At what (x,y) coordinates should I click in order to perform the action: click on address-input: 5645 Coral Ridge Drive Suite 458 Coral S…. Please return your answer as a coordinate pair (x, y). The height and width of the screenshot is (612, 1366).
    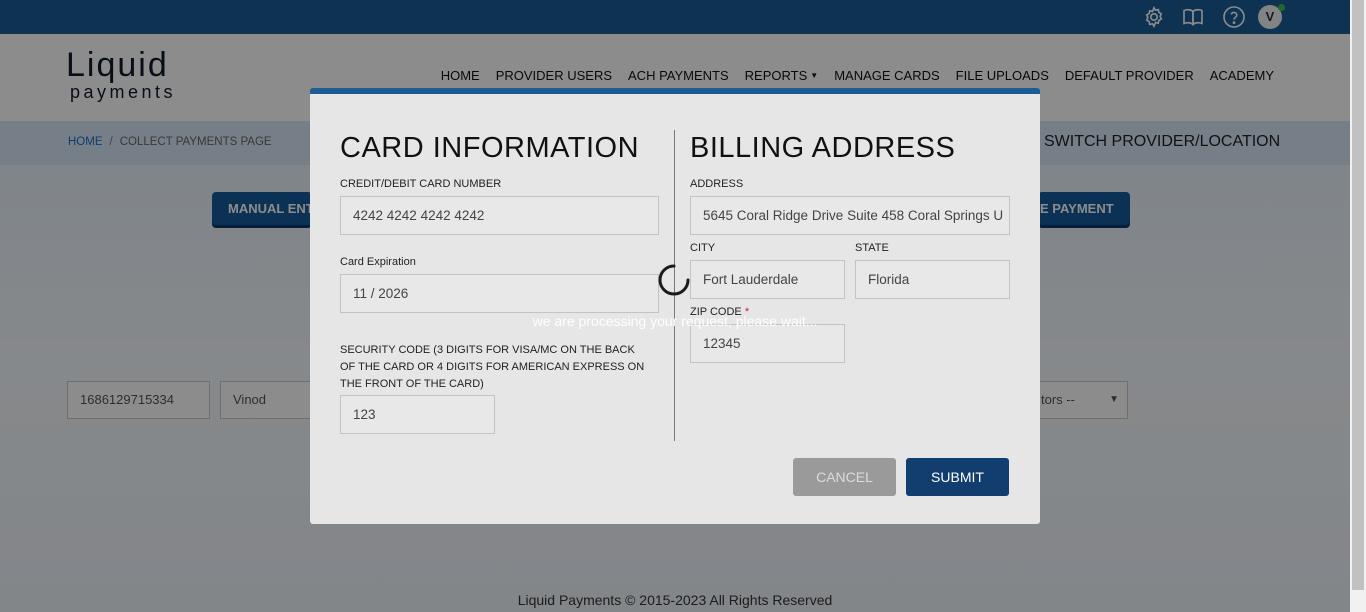
    Looking at the image, I should click on (850, 215).